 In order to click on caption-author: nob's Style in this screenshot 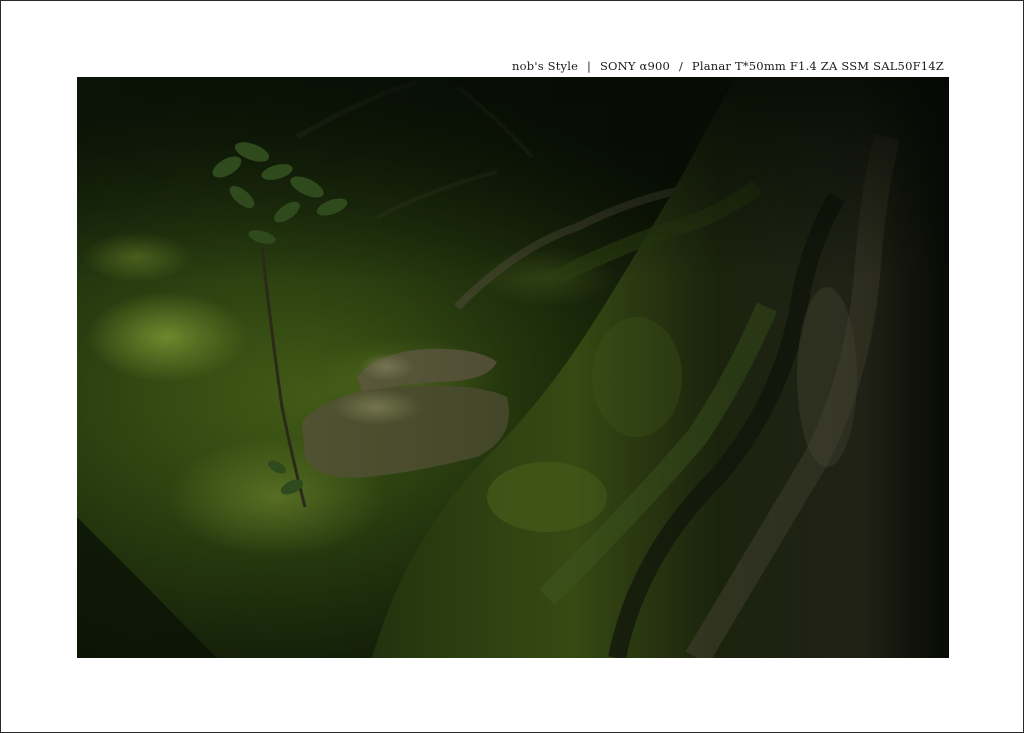, I will do `click(545, 66)`.